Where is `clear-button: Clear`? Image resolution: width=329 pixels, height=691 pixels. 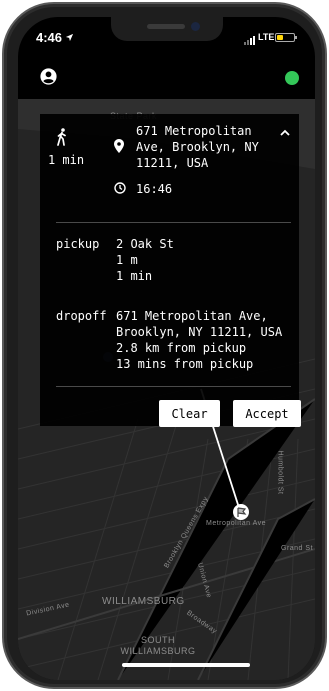
clear-button: Clear is located at coordinates (189, 413).